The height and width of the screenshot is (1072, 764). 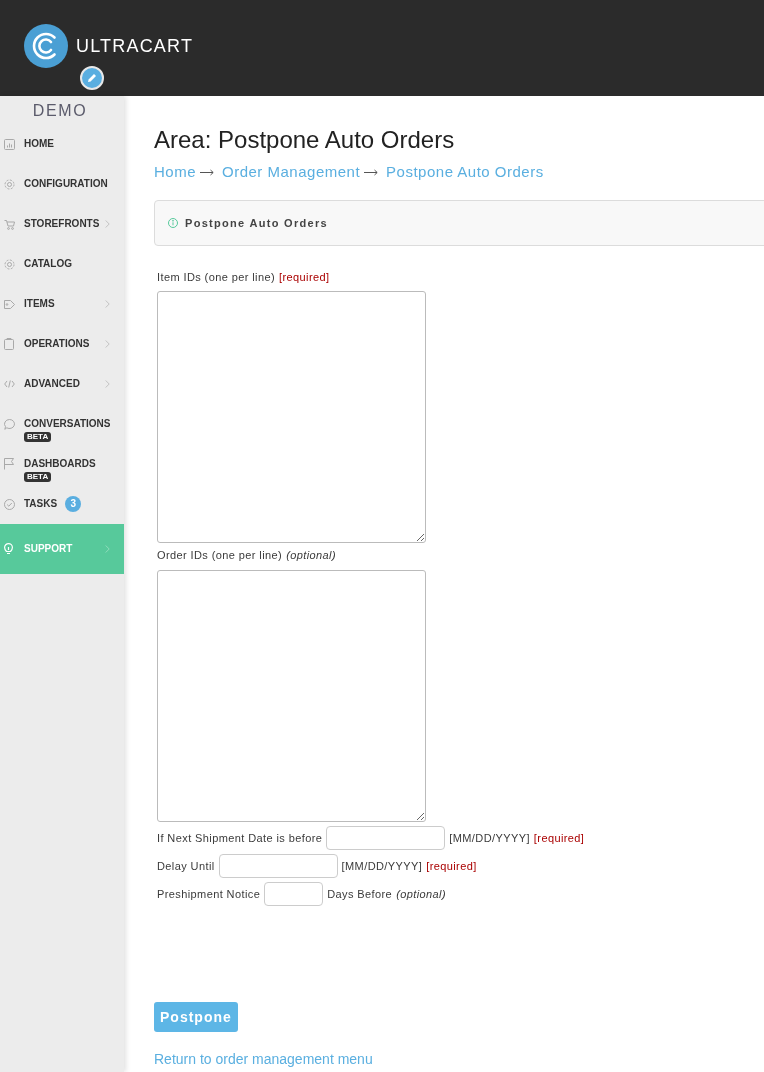 What do you see at coordinates (256, 223) in the screenshot?
I see `section-title: Postpone Auto Orders` at bounding box center [256, 223].